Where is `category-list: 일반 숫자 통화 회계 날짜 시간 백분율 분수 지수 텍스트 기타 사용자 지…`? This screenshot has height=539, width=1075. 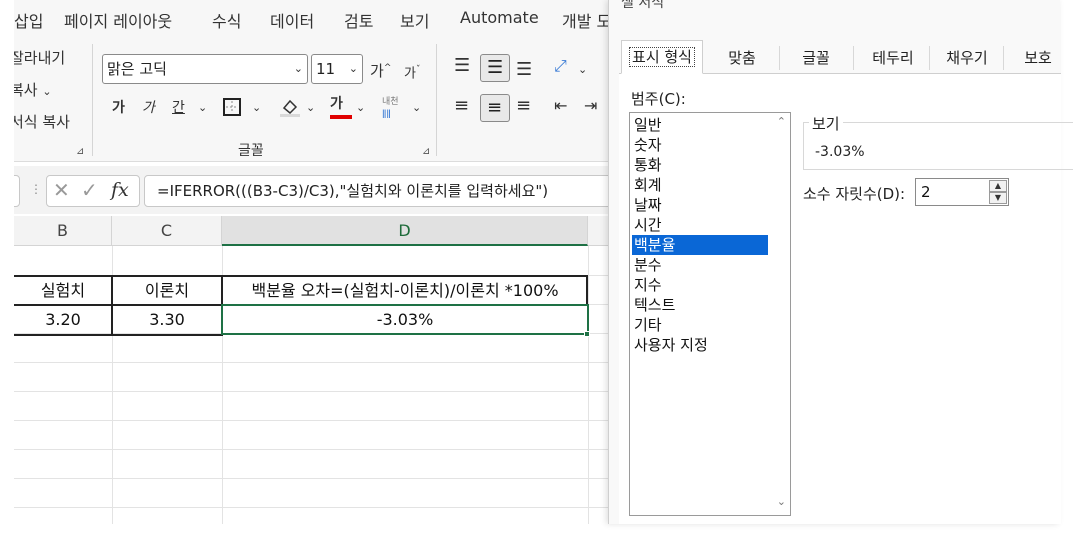 category-list: 일반 숫자 통화 회계 날짜 시간 백분율 분수 지수 텍스트 기타 사용자 지… is located at coordinates (710, 314).